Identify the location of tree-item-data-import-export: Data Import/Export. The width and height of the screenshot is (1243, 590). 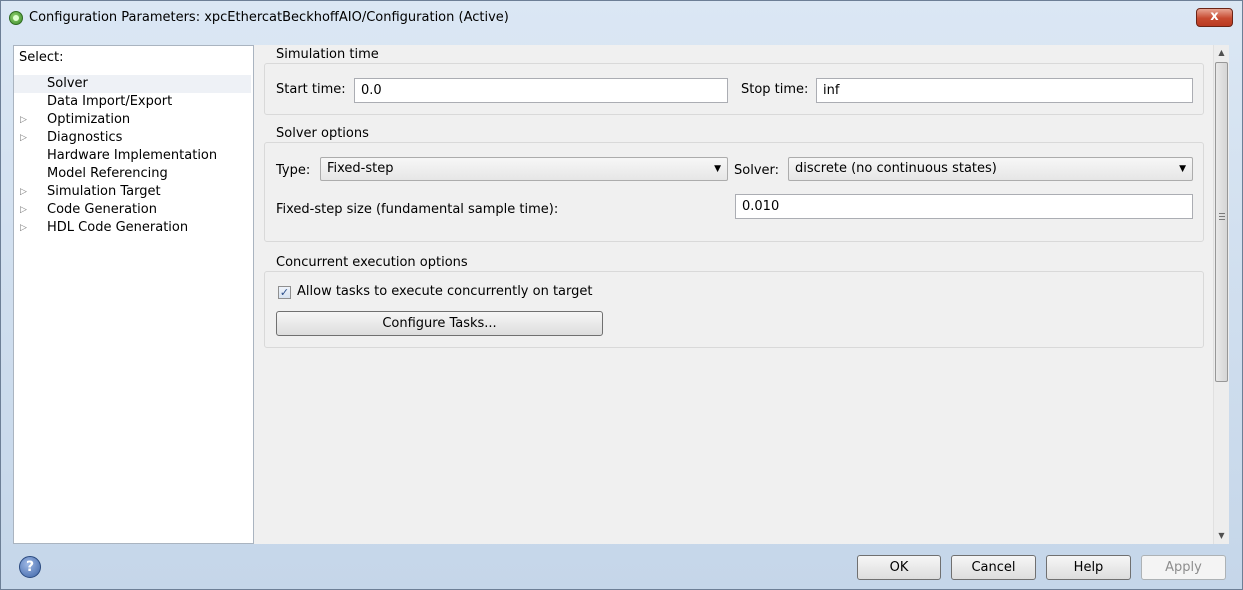
(132, 102).